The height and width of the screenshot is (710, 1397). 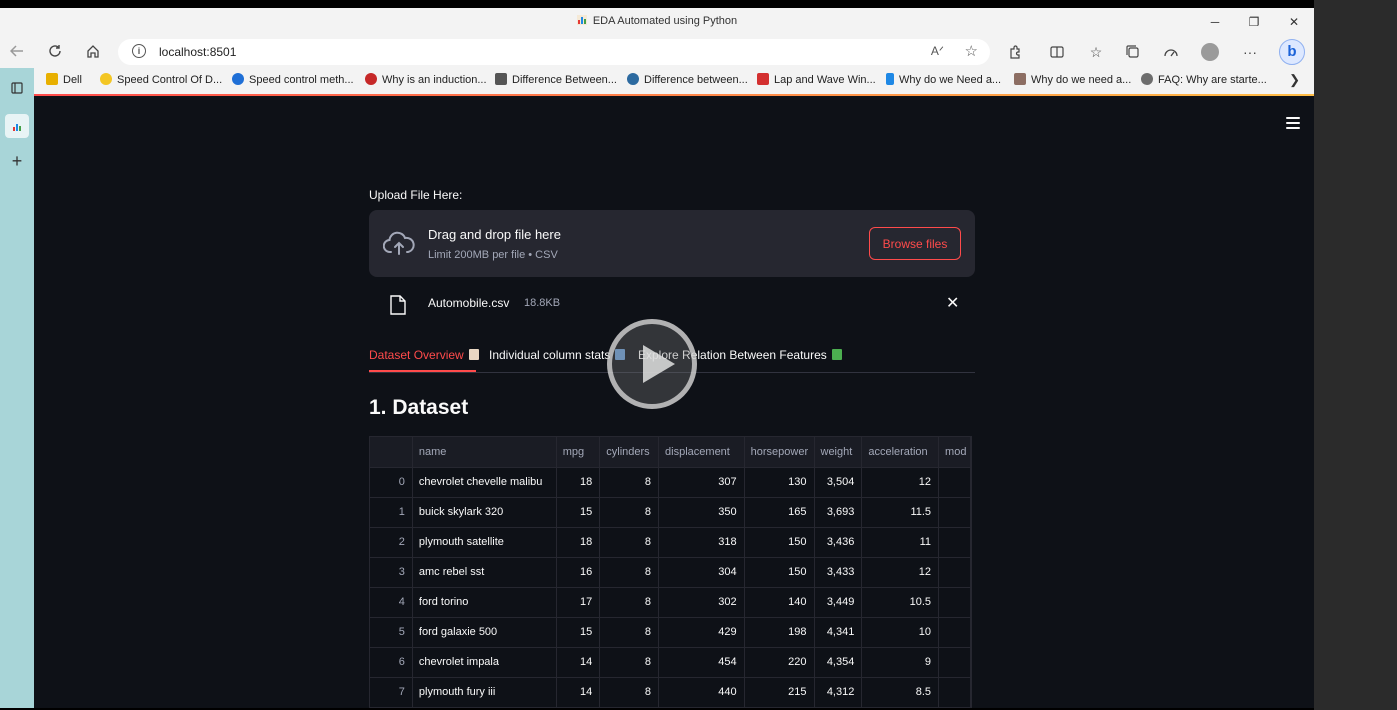 What do you see at coordinates (17, 52) in the screenshot?
I see `back-icon` at bounding box center [17, 52].